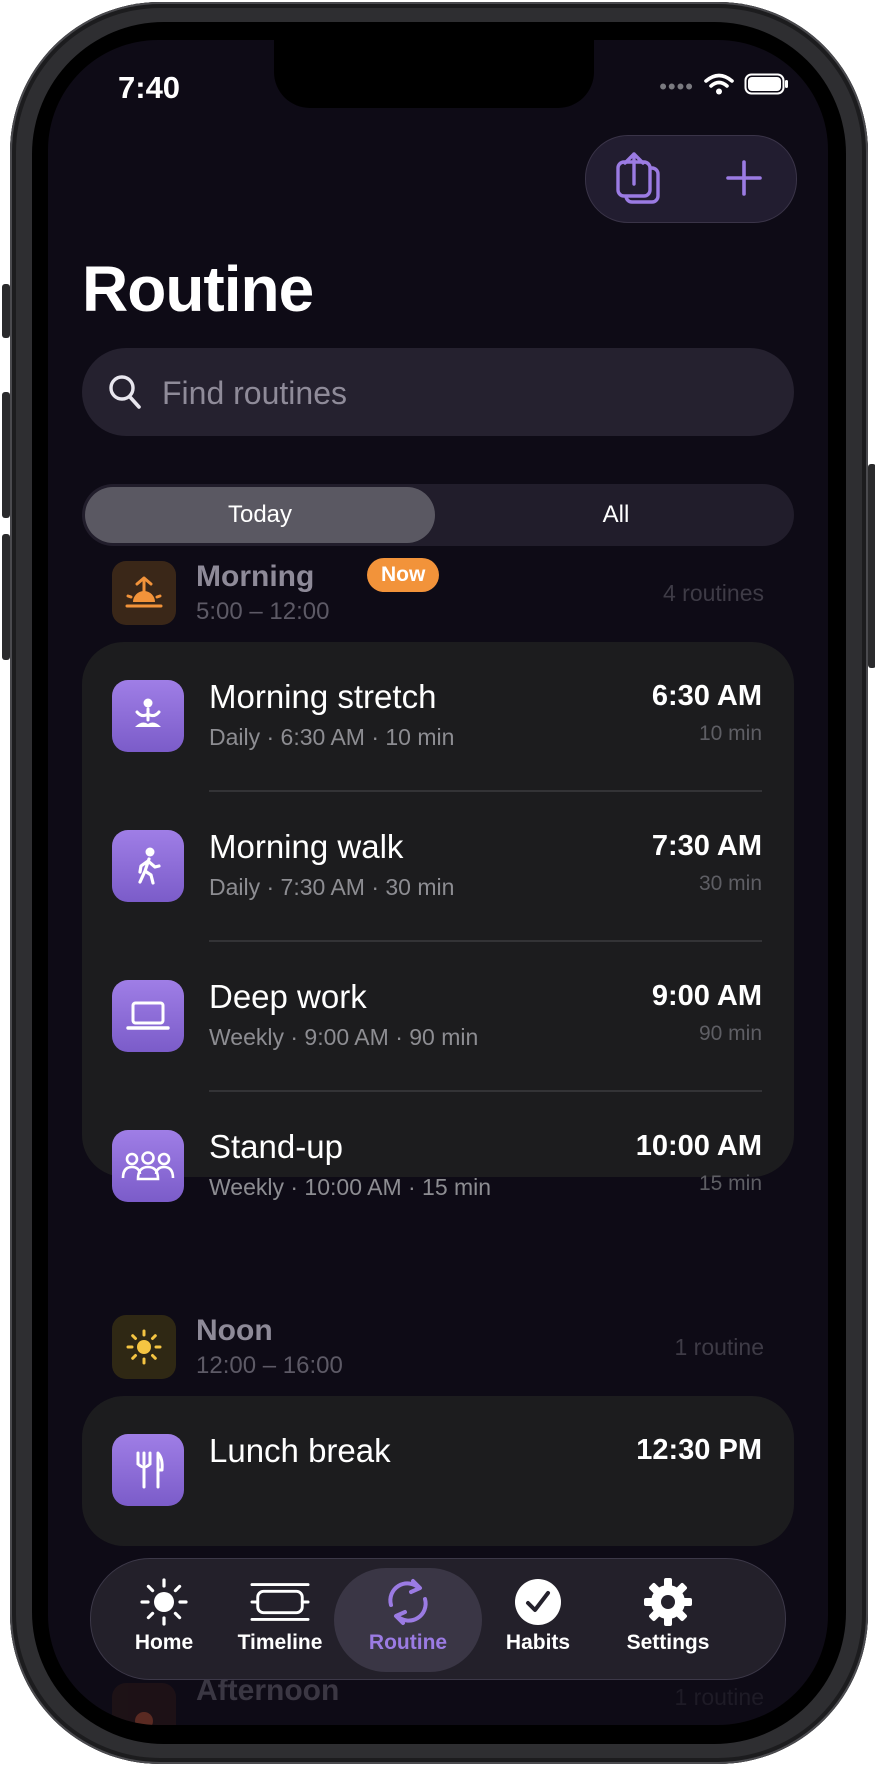  I want to click on now-badge: Now, so click(403, 575).